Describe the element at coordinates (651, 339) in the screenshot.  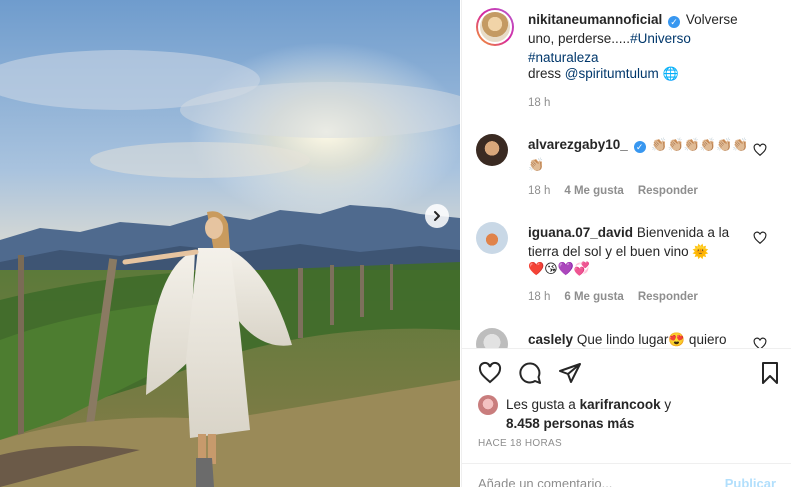
I see `comment-text: Que lindo lugar😍 quiero` at that location.